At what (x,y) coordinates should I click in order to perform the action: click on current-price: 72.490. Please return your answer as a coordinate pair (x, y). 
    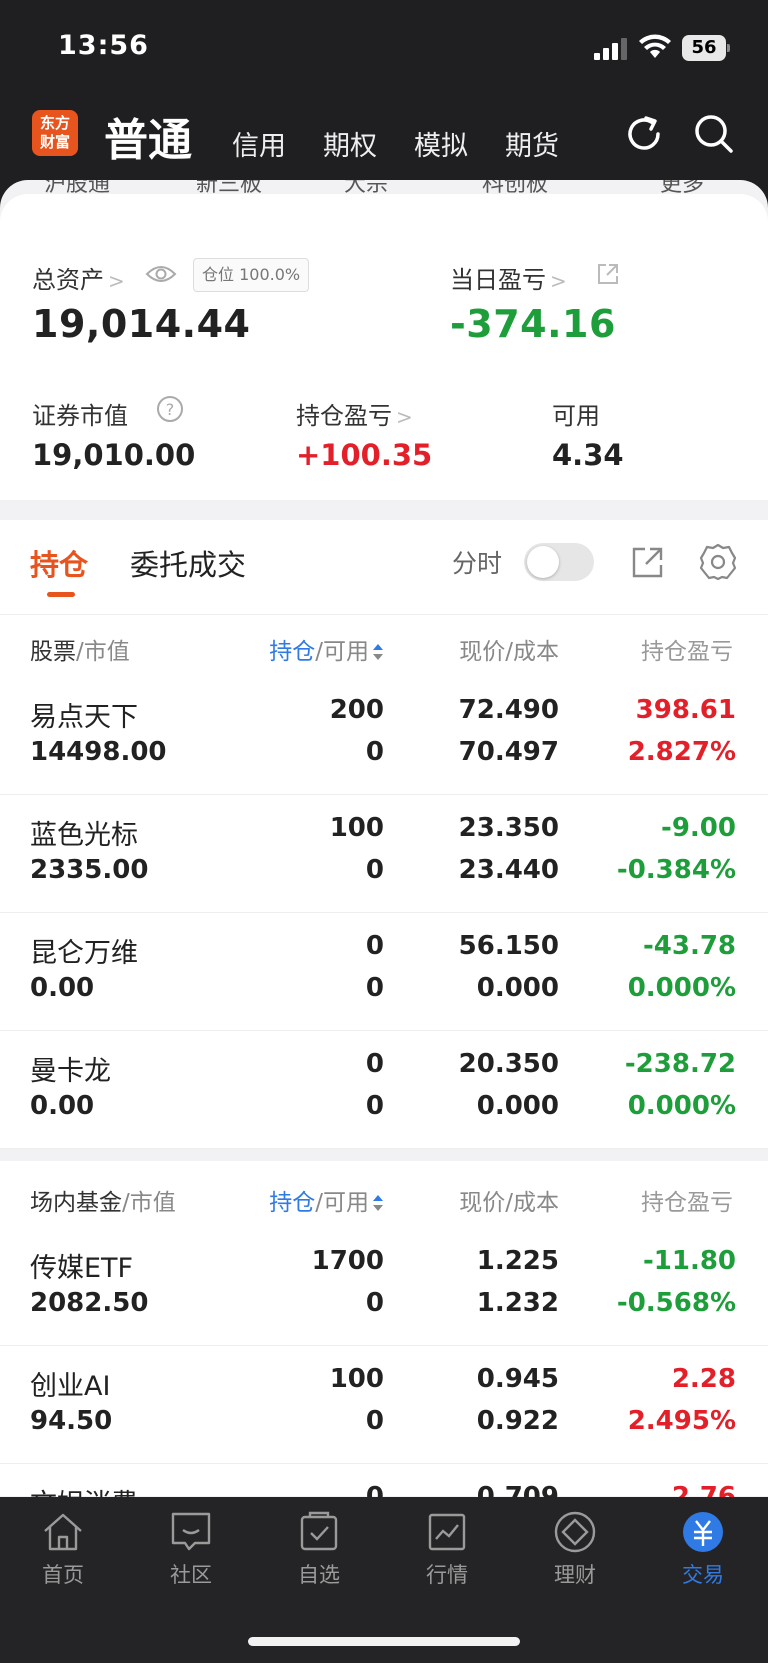
    Looking at the image, I should click on (508, 710).